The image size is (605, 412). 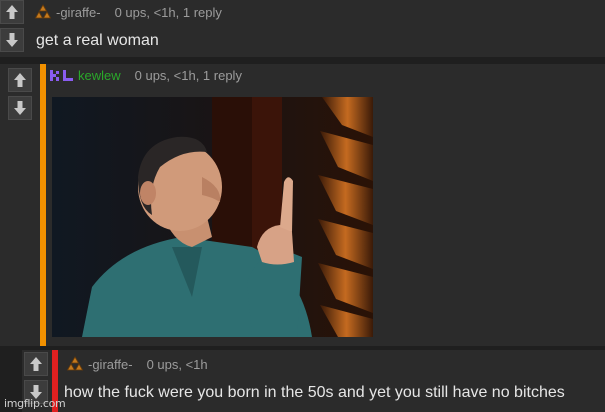 I want to click on comment-meta: -giraffe- 0 ups, <1h, 1 reply, so click(x=128, y=12).